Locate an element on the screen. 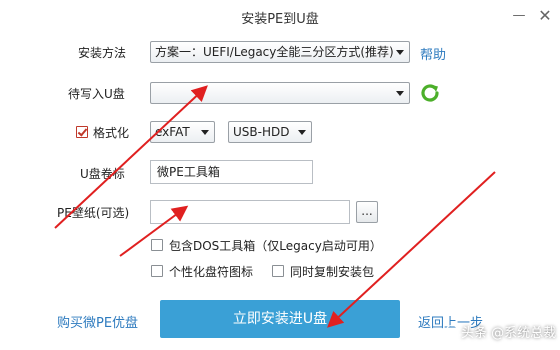 The image size is (560, 350). boot-mode-select: USB-HDD is located at coordinates (270, 132).